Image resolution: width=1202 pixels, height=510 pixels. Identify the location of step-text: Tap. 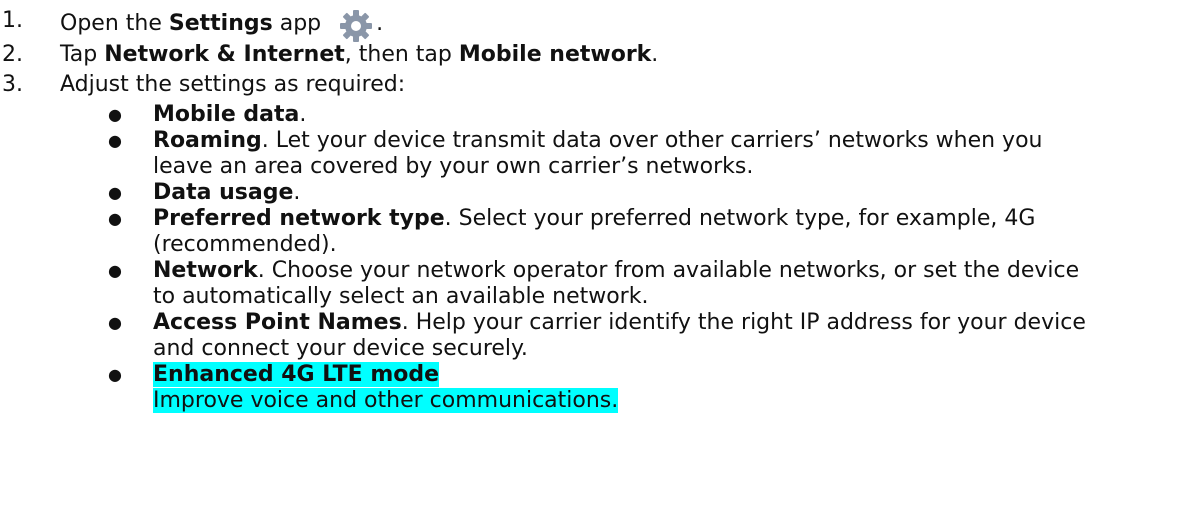
(82, 54).